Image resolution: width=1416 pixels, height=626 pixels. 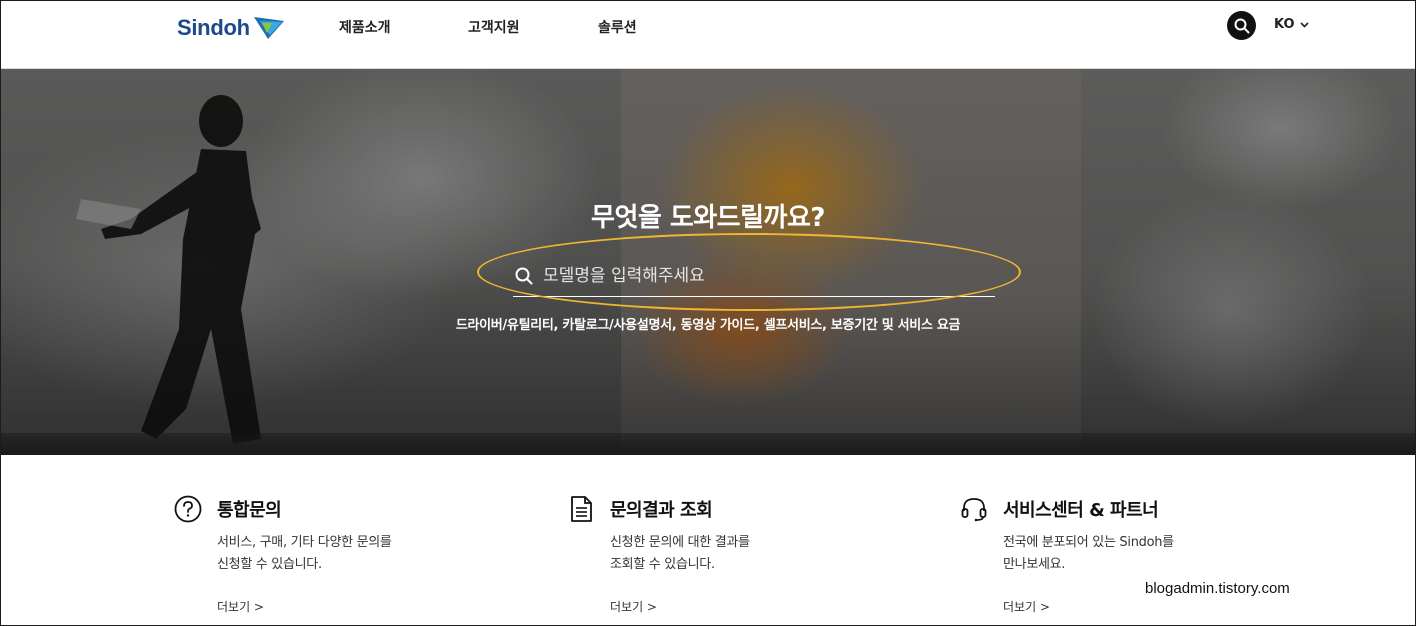 What do you see at coordinates (581, 509) in the screenshot?
I see `document-icon` at bounding box center [581, 509].